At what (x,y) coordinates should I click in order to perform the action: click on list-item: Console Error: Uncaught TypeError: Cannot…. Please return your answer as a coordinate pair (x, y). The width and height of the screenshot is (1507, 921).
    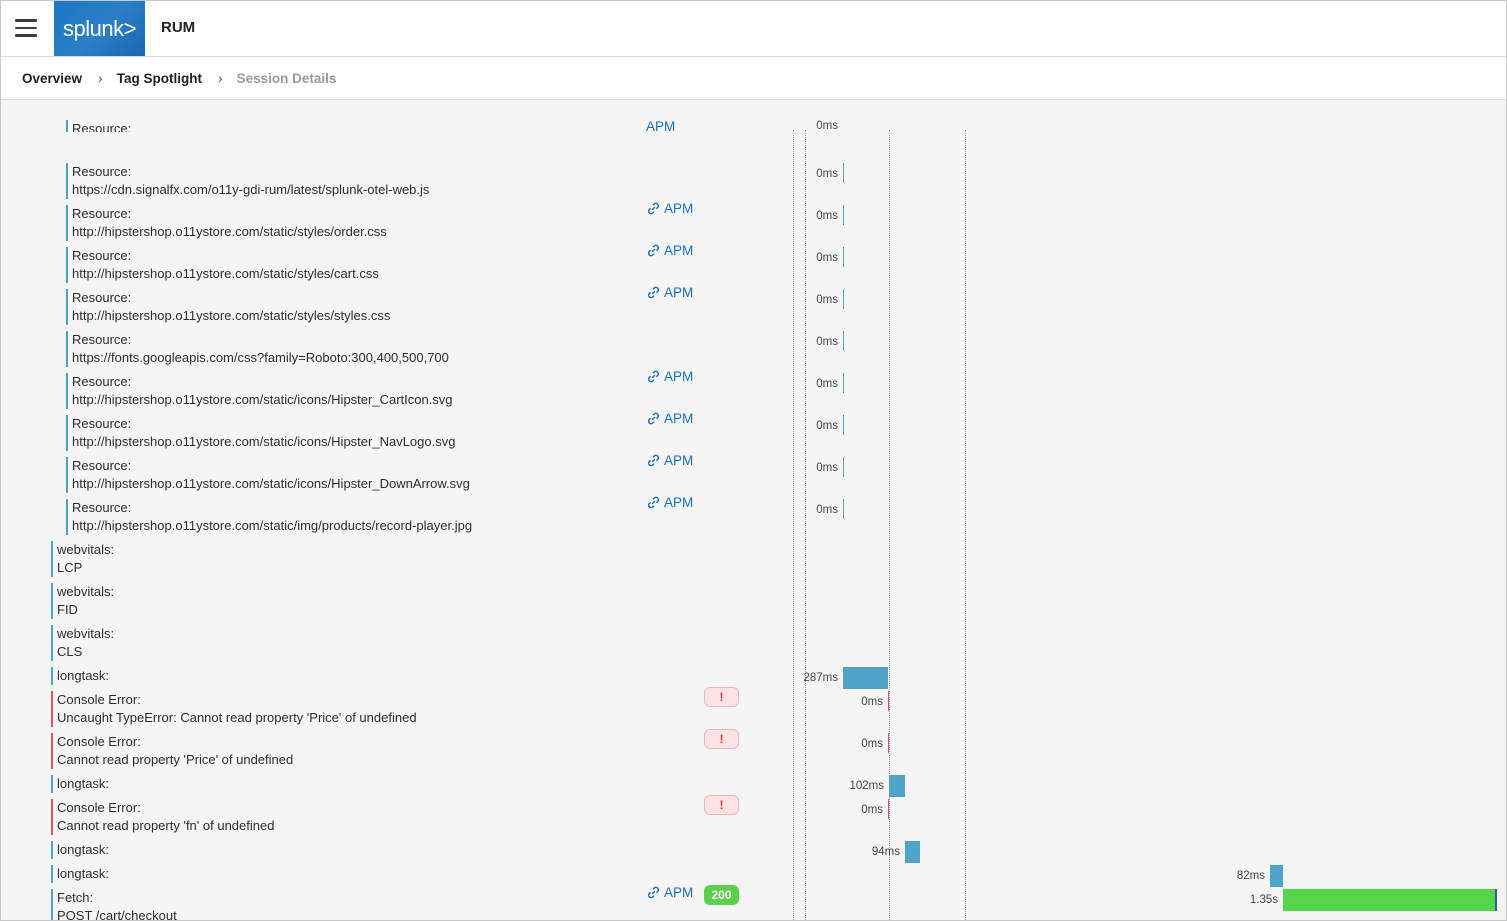
    Looking at the image, I should click on (753, 709).